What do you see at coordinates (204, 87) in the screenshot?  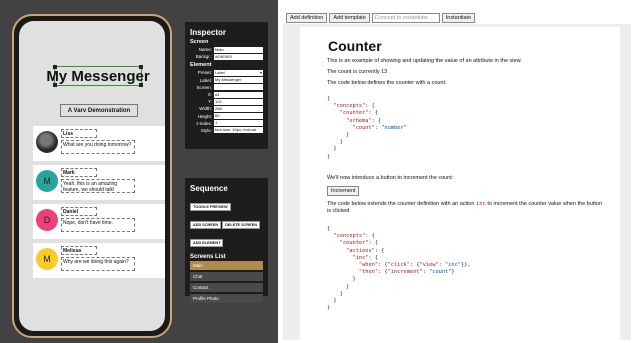 I see `field-label: Screen:` at bounding box center [204, 87].